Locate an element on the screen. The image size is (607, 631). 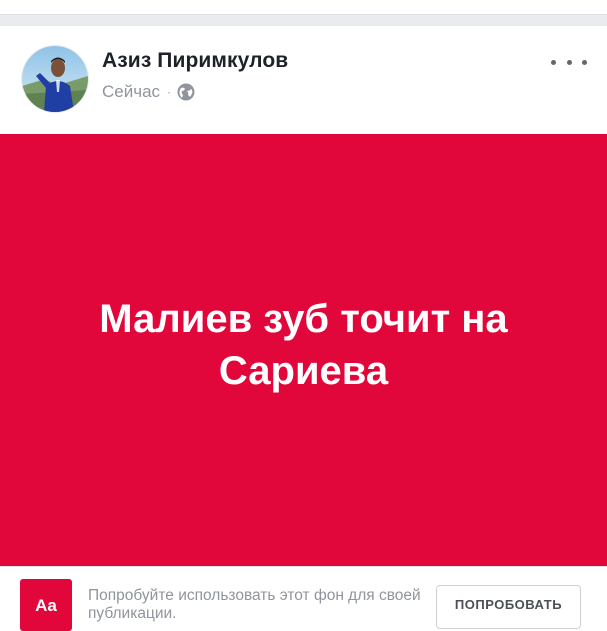
post-meta: Сейчас · is located at coordinates (148, 92).